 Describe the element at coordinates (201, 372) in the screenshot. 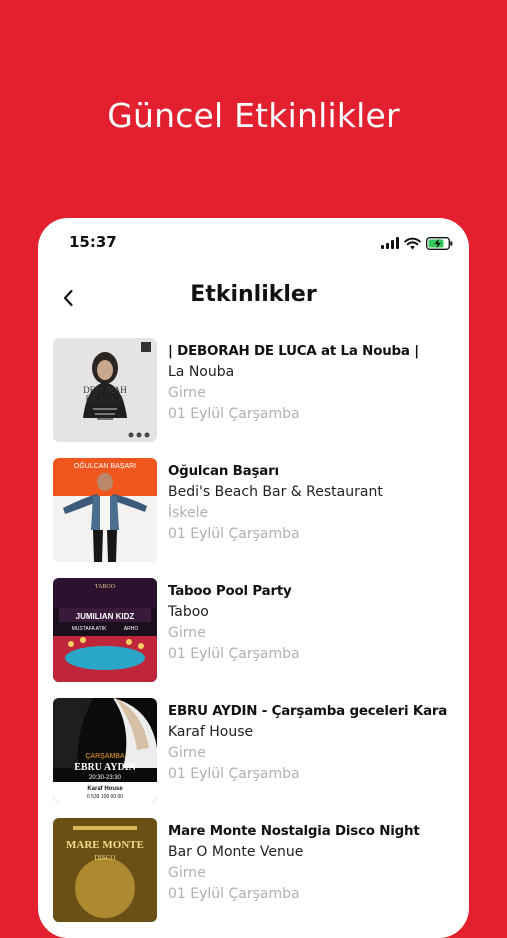

I see `event-venue: La Nouba` at that location.